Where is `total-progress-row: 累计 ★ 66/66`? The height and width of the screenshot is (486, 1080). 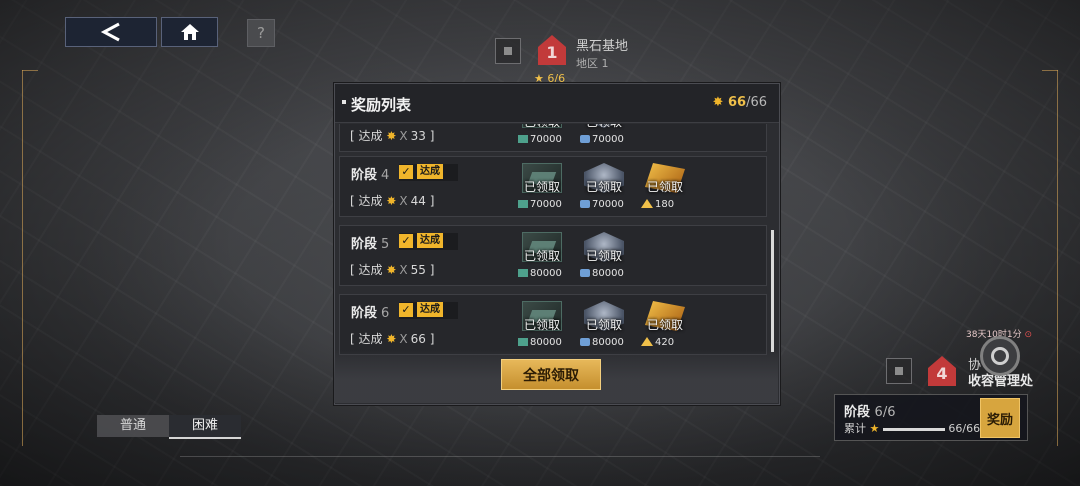
total-progress-row: 累计 ★ 66/66 is located at coordinates (912, 428).